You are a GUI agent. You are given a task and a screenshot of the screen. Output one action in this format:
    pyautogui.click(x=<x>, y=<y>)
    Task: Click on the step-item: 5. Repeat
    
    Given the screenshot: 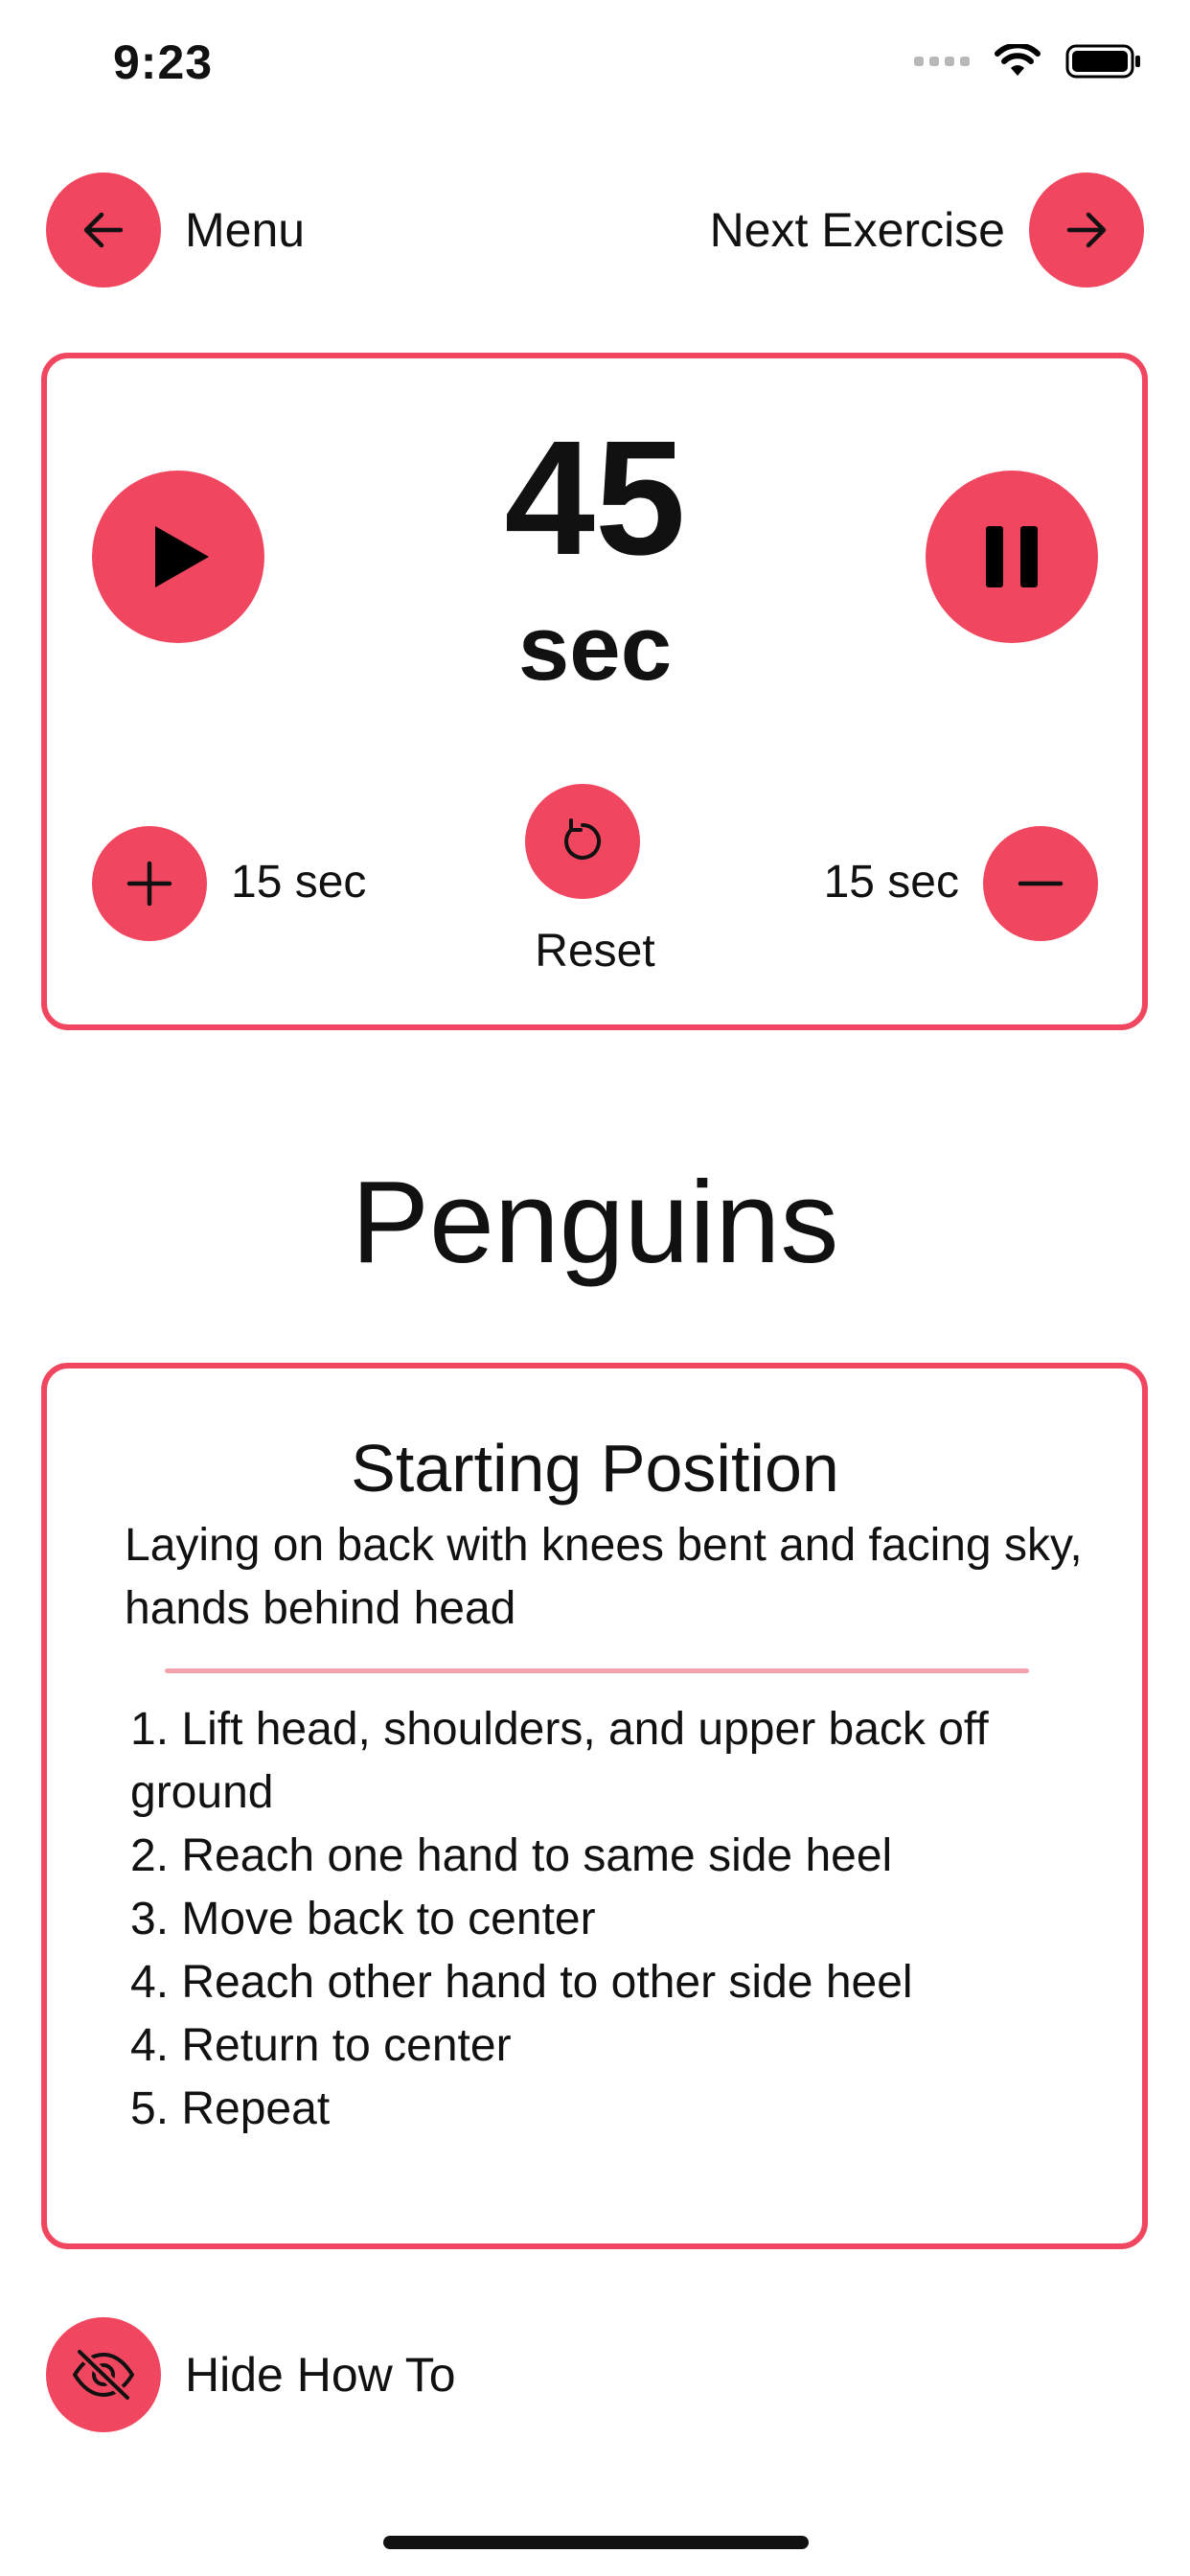 What is the action you would take?
    pyautogui.click(x=230, y=2108)
    